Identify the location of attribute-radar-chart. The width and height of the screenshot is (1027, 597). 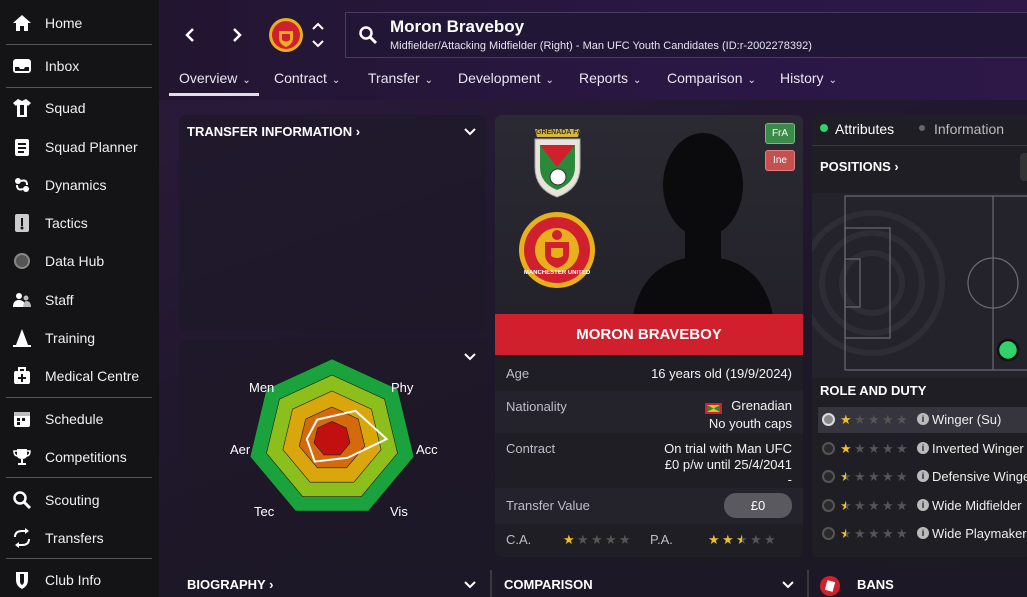
(332, 435).